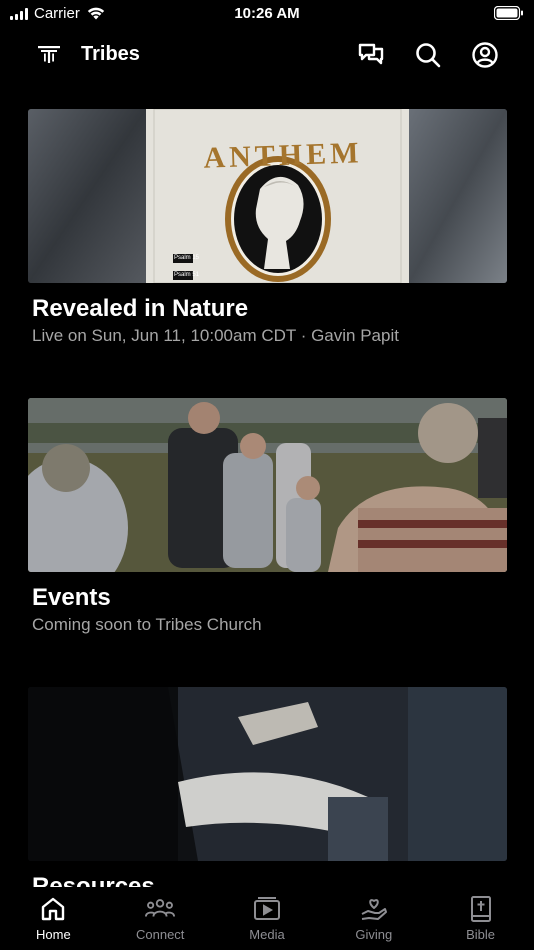  I want to click on tab-media: Media, so click(267, 918).